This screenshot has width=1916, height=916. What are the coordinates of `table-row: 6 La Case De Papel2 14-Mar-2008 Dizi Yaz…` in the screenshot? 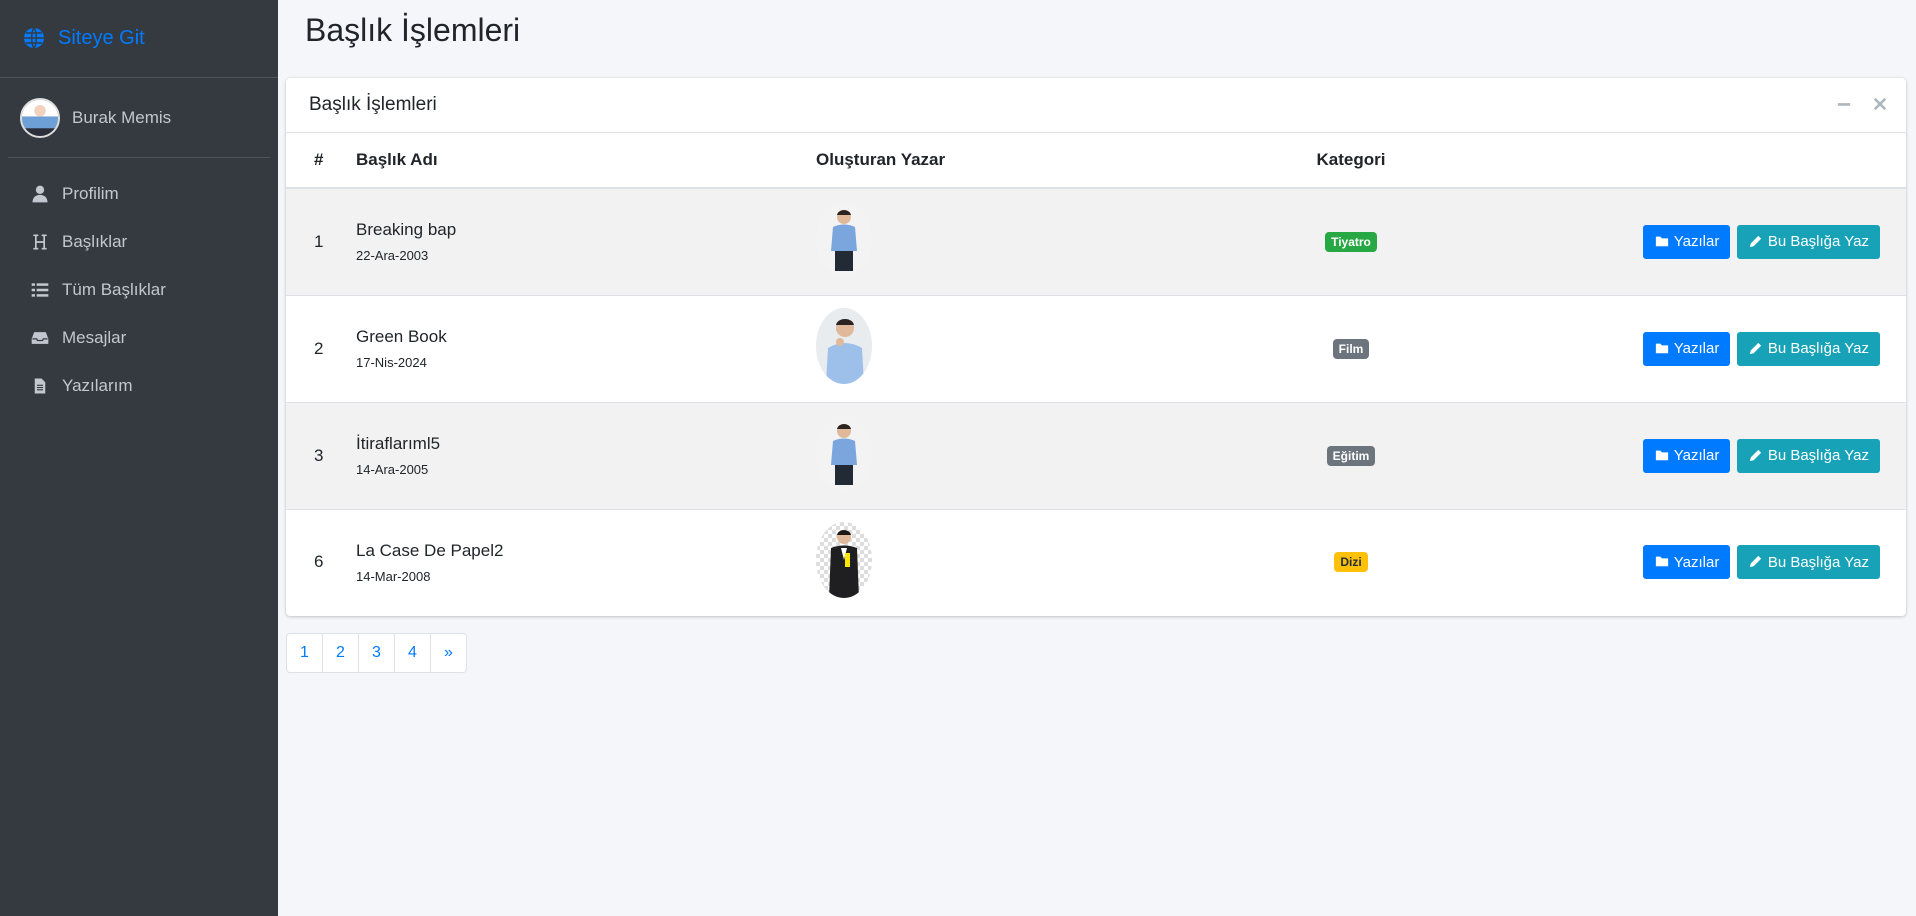 It's located at (1096, 562).